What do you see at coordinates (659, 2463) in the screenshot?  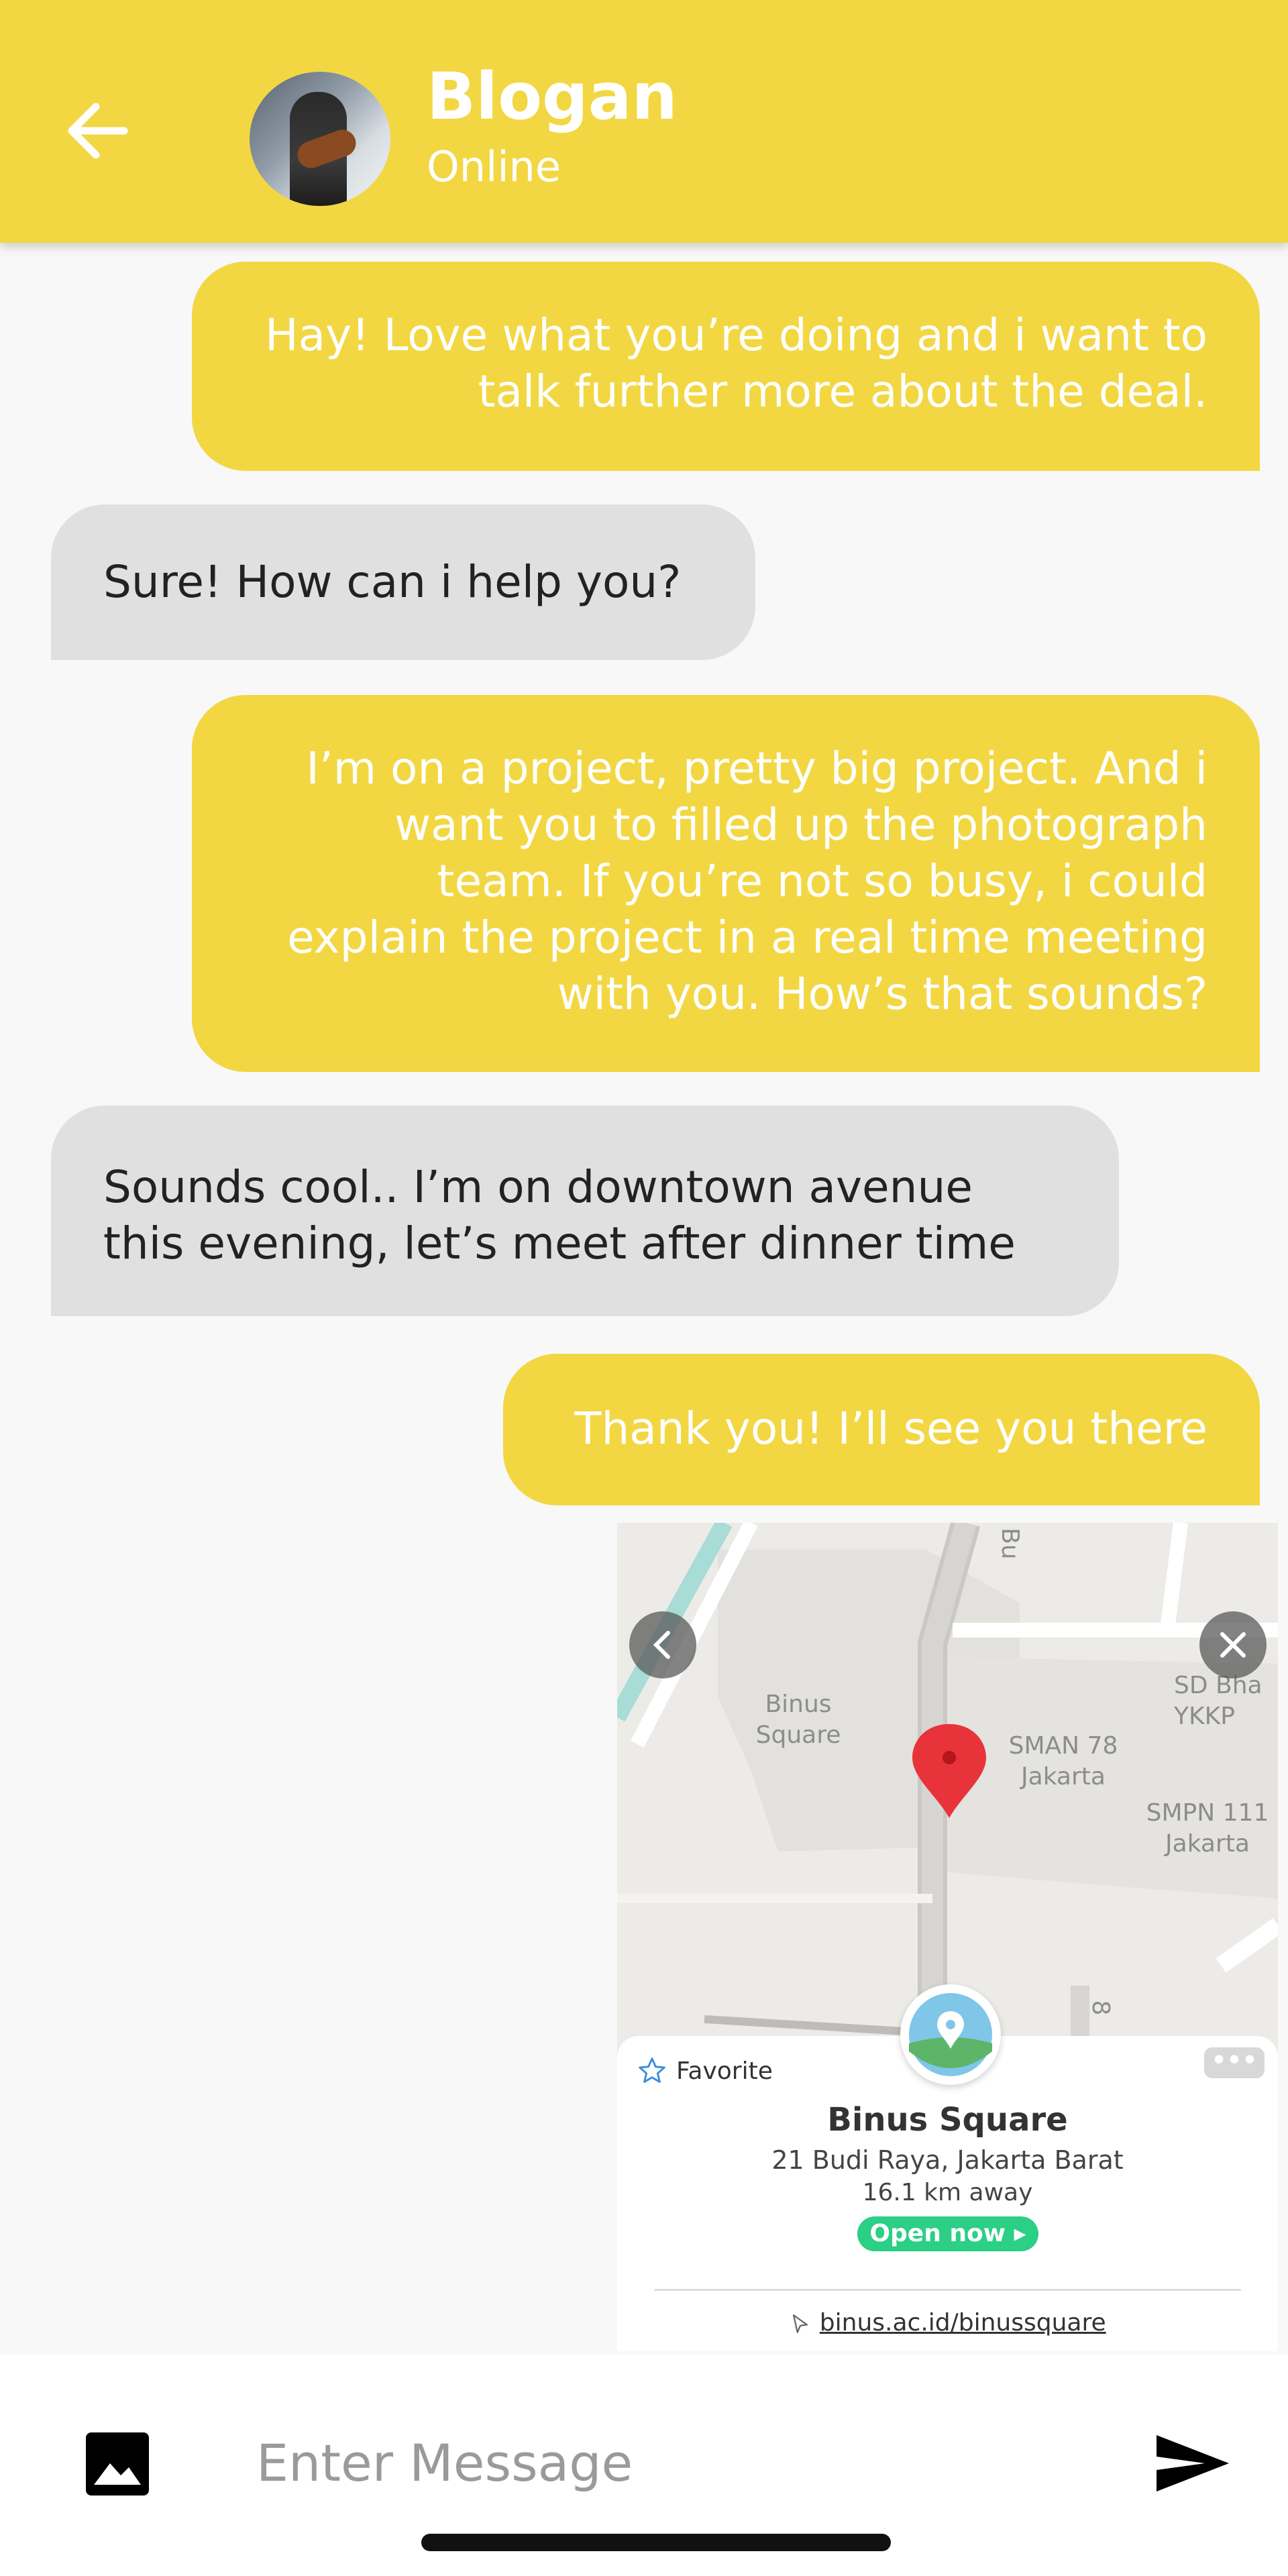 I see `message-input` at bounding box center [659, 2463].